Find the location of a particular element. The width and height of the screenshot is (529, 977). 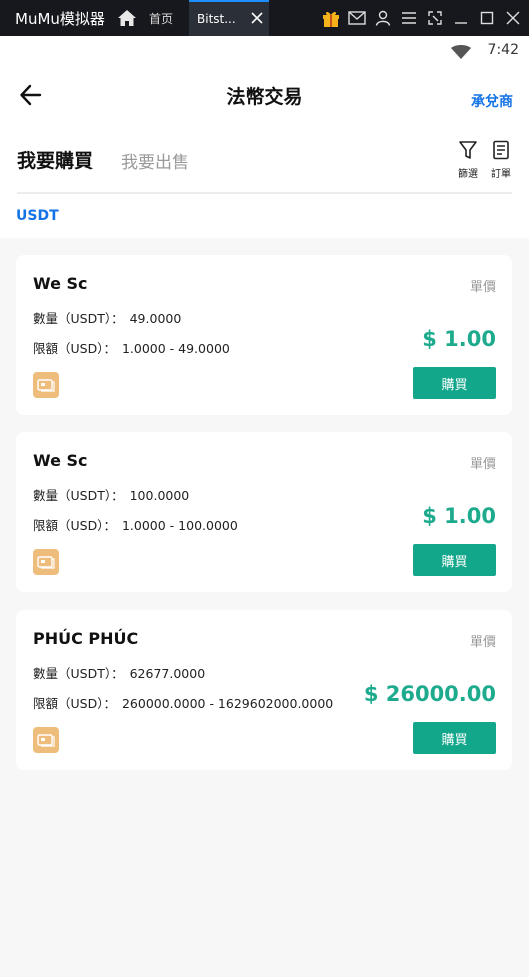

quantity-row: 數量（USDT）： 49.0000 is located at coordinates (107, 317).